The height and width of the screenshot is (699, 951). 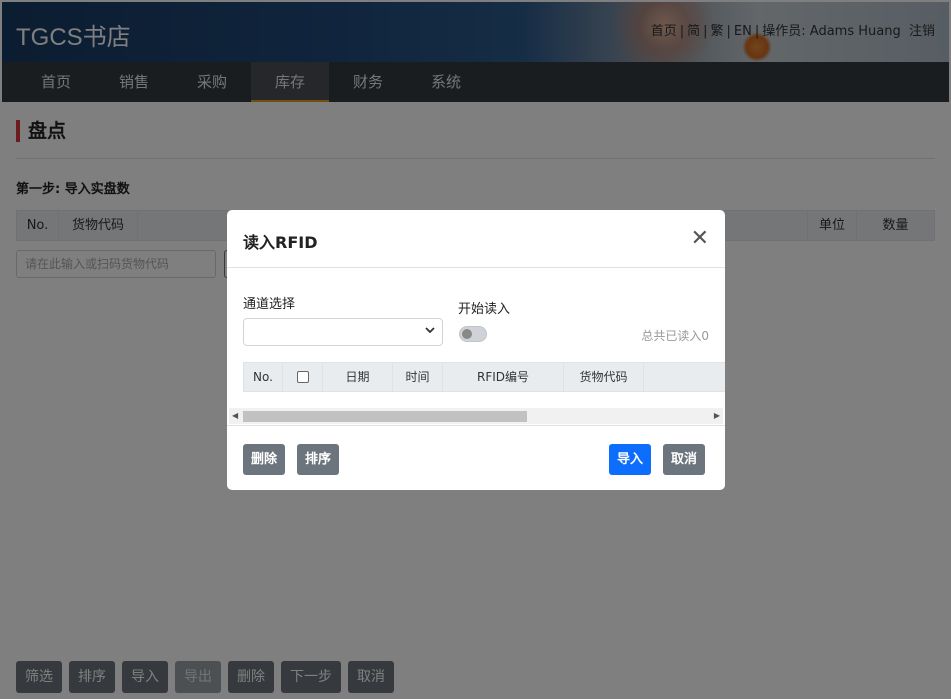 I want to click on scroll-left-icon: ◀, so click(x=235, y=415).